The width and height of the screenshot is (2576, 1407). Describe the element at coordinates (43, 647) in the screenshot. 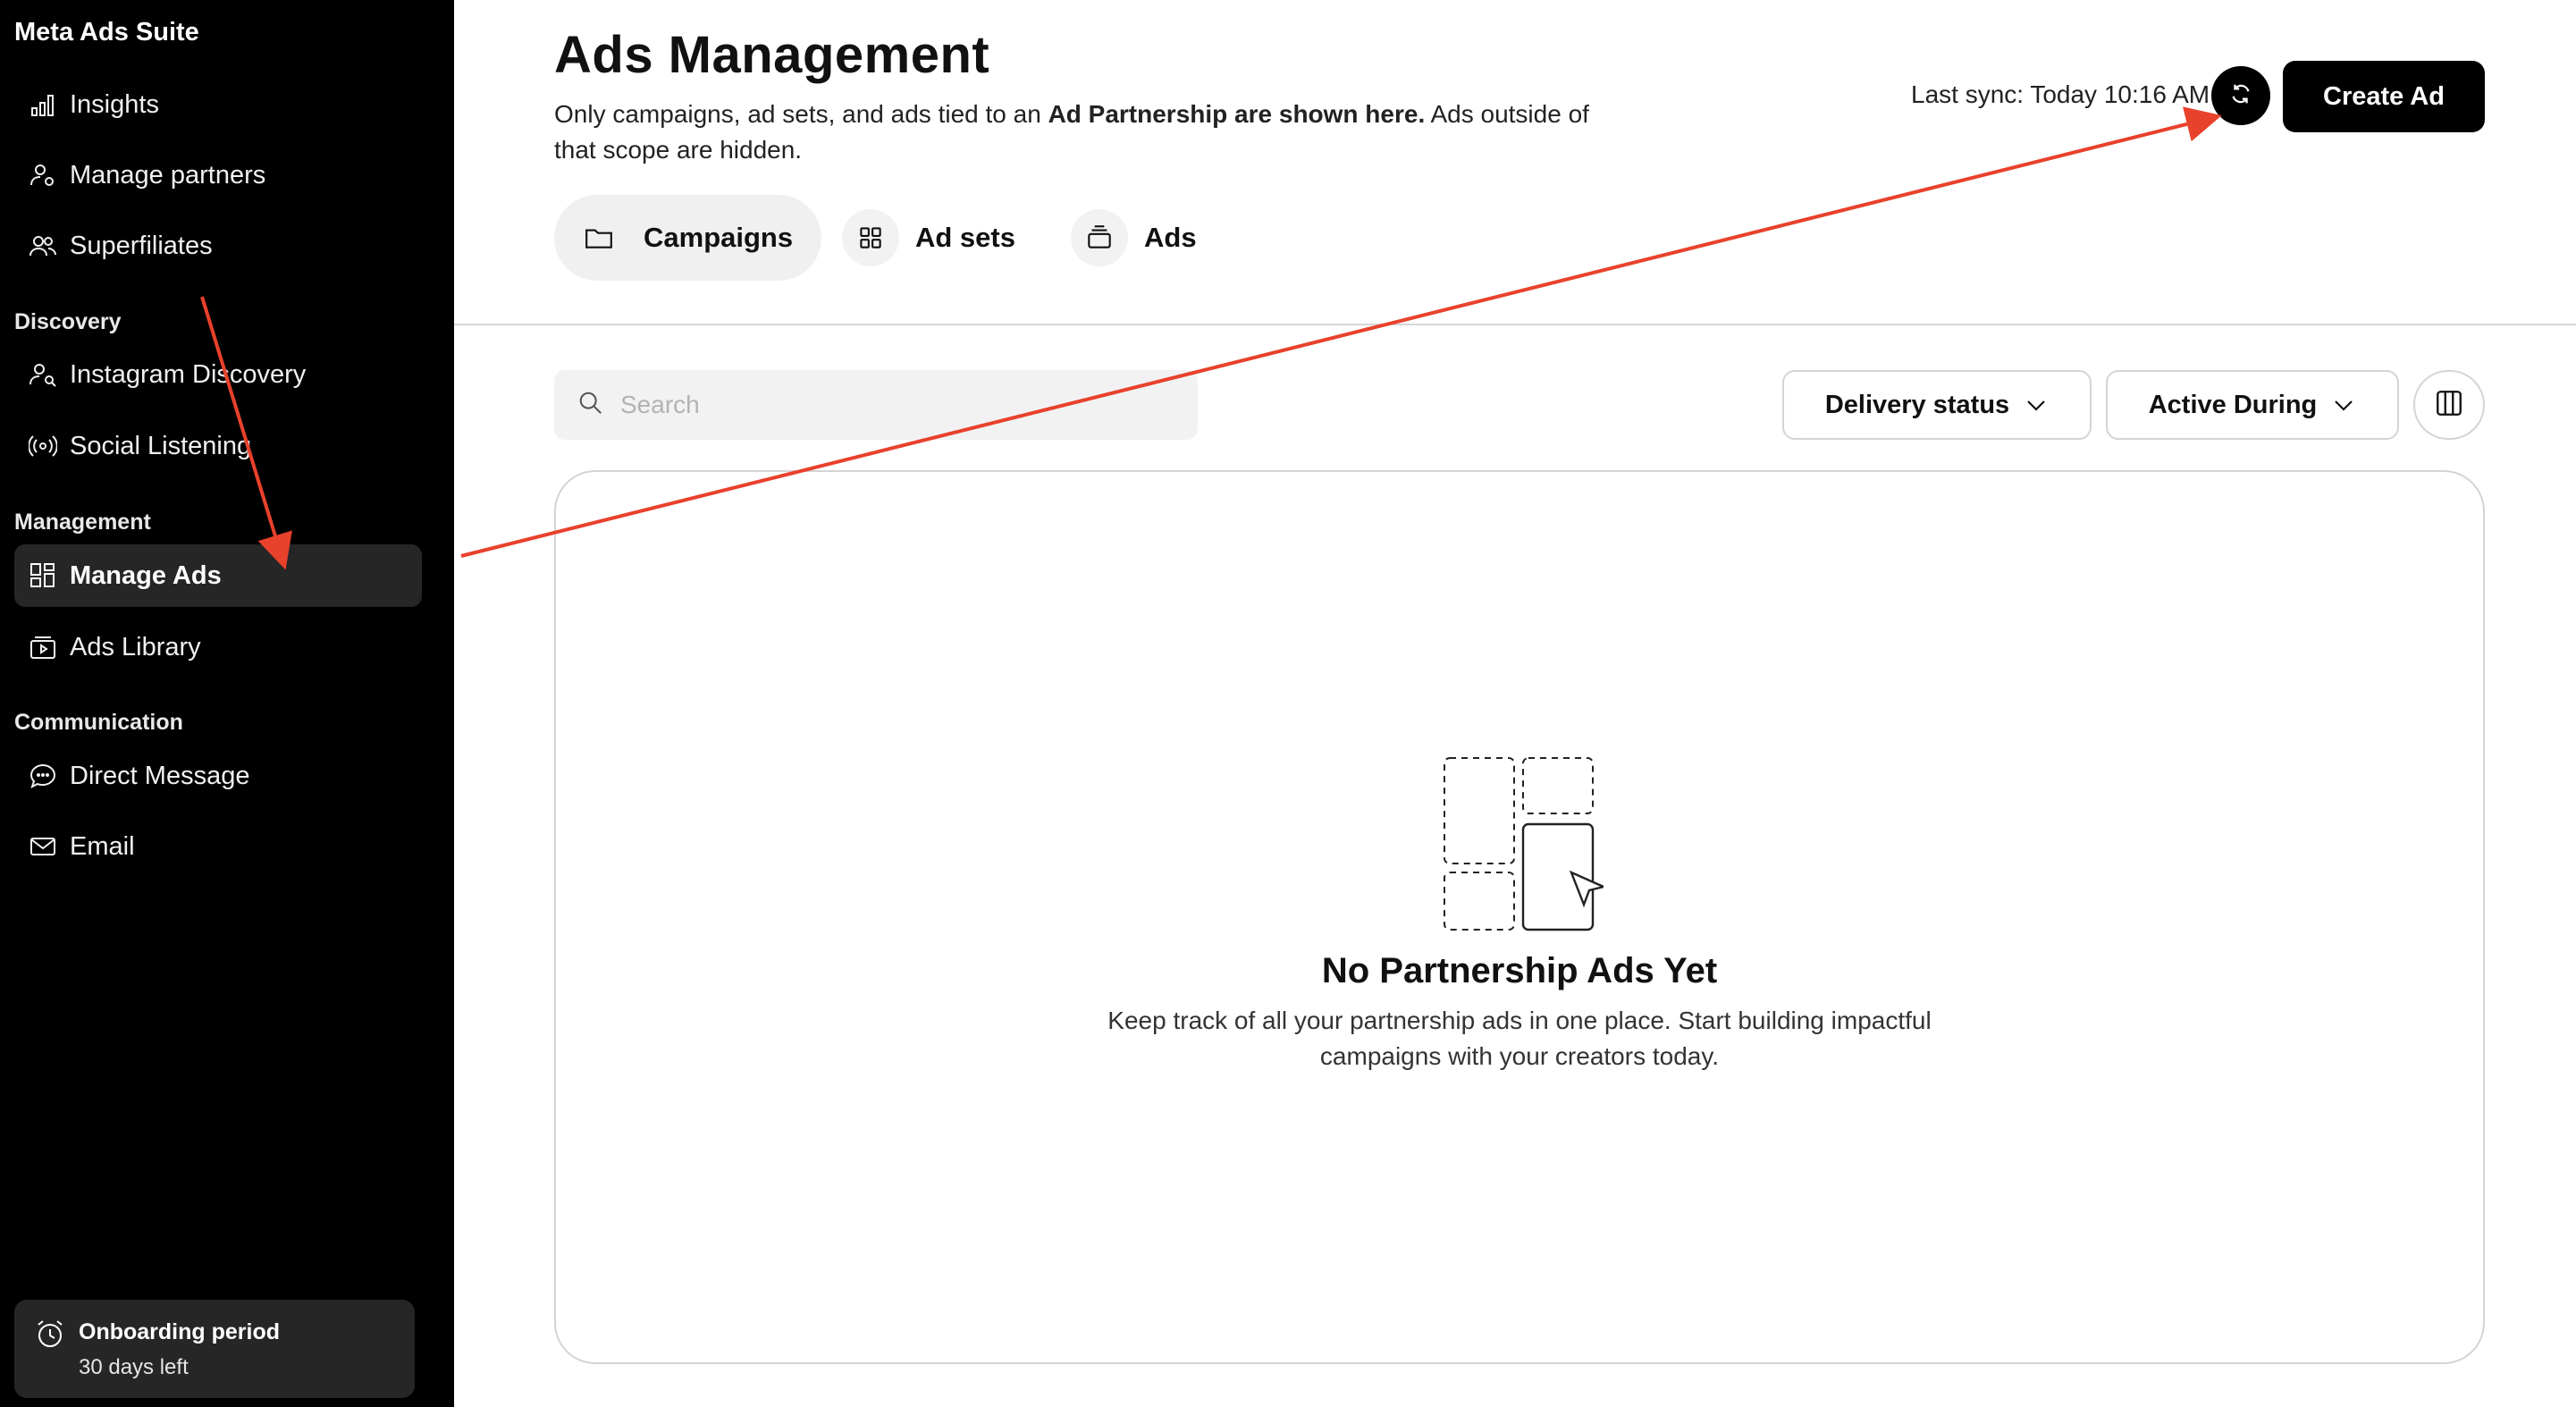

I see `play-library-icon` at that location.